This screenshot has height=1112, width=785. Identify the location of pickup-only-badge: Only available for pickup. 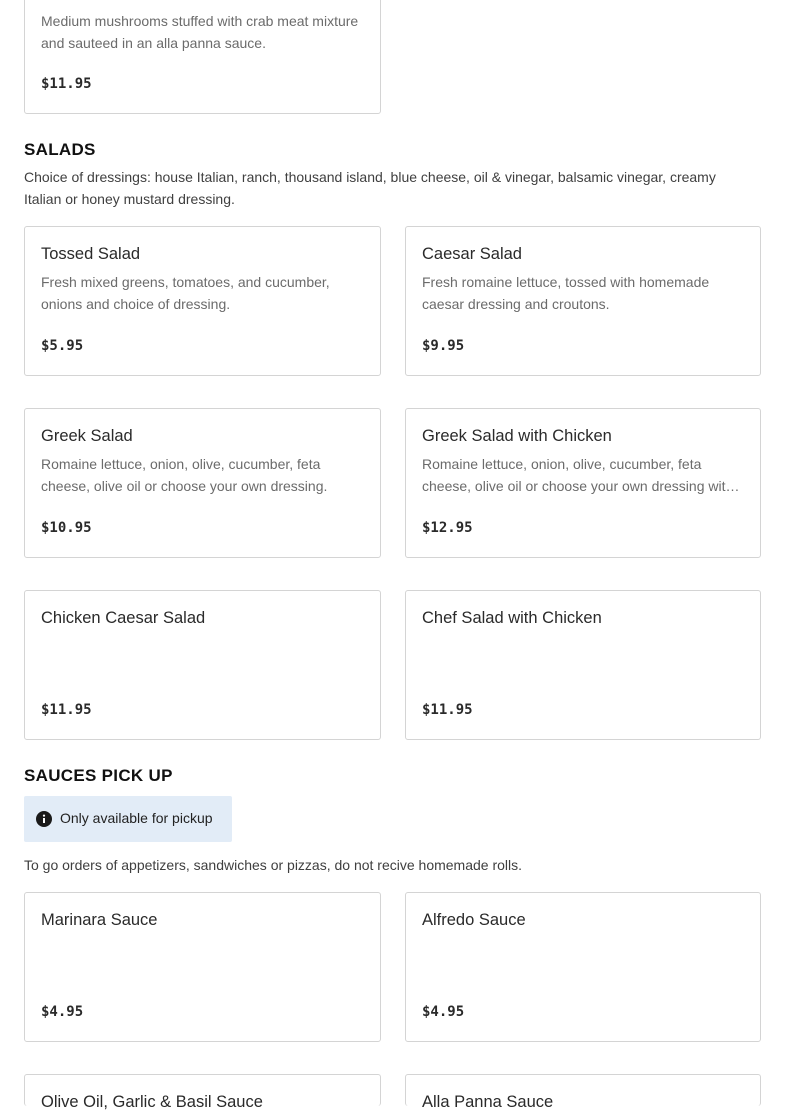
(128, 819).